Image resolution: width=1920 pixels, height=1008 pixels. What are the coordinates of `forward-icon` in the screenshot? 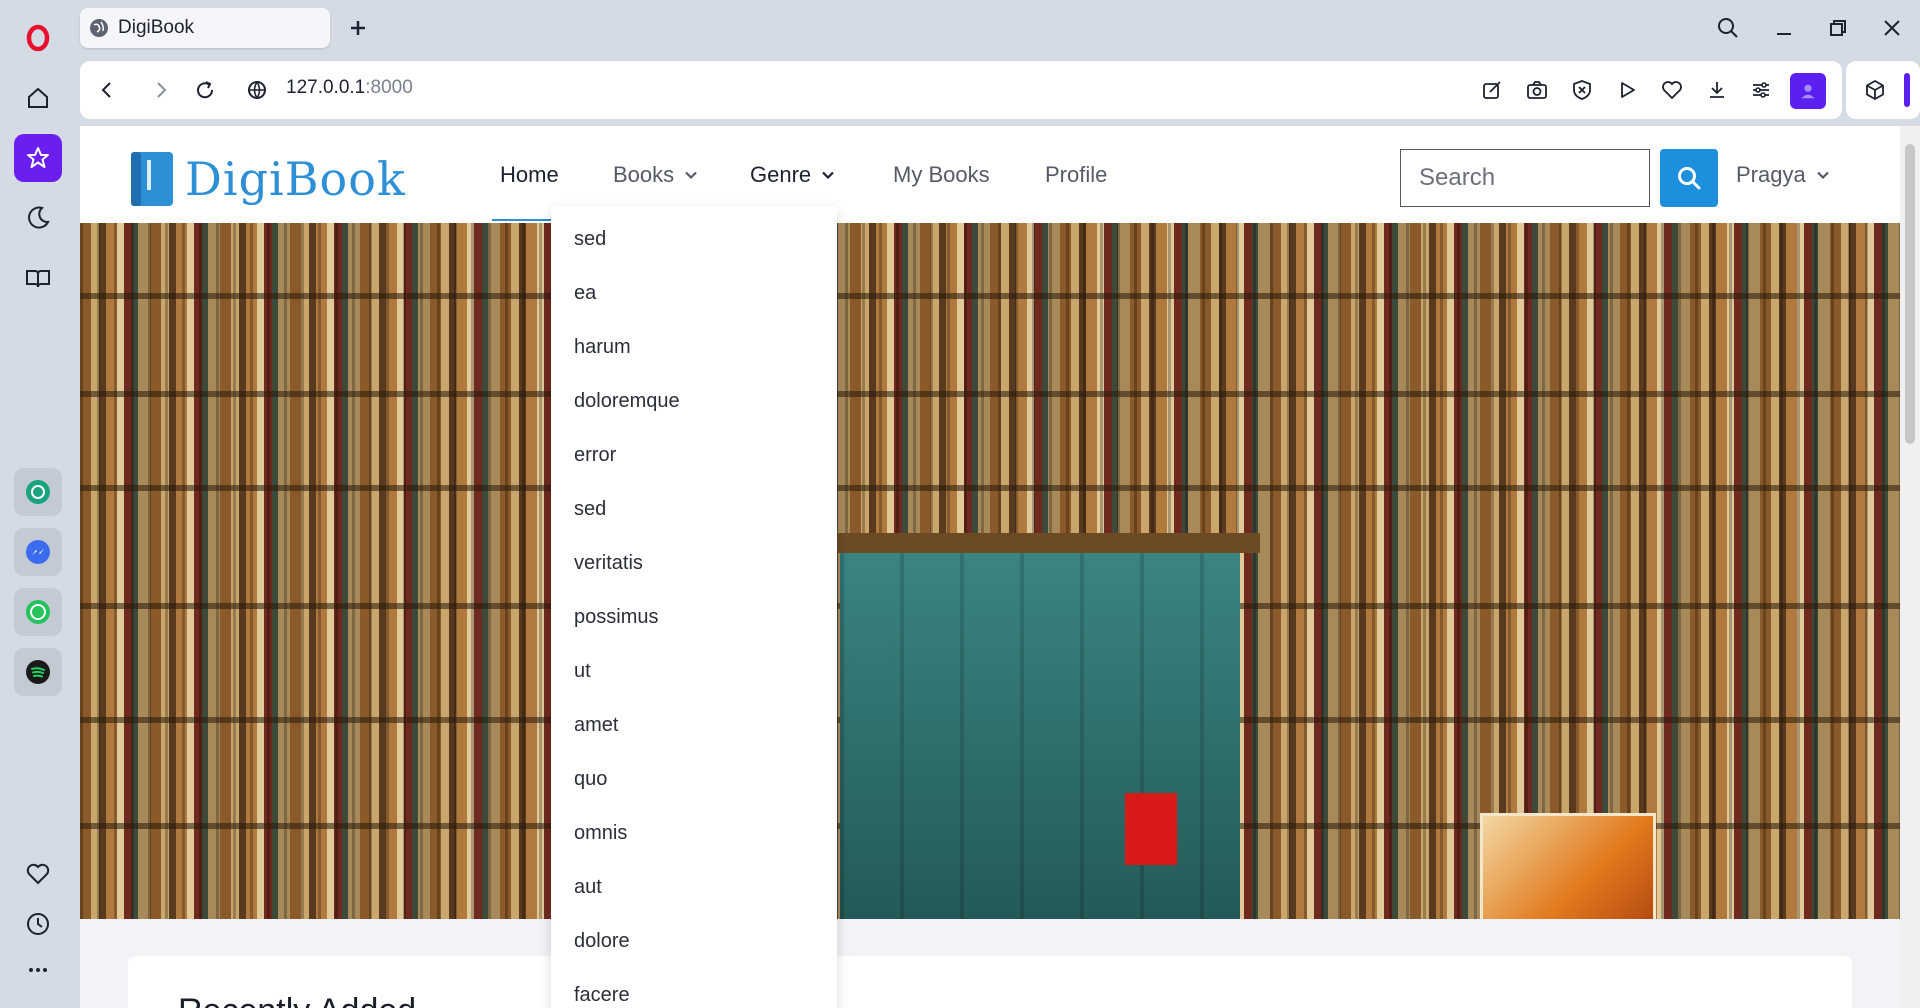 It's located at (161, 90).